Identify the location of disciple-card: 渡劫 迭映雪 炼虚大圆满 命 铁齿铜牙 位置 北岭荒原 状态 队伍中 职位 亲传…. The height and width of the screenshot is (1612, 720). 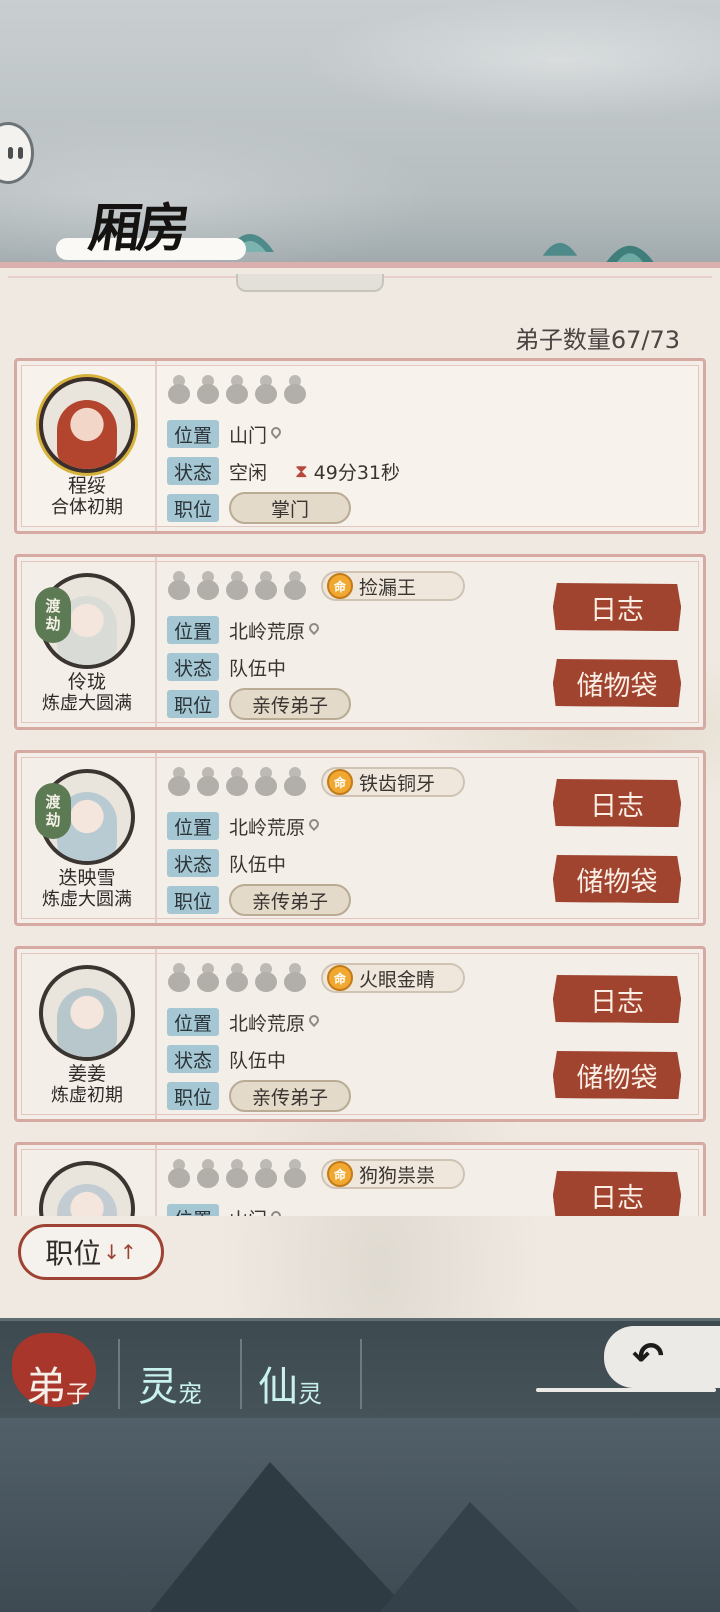
(360, 838).